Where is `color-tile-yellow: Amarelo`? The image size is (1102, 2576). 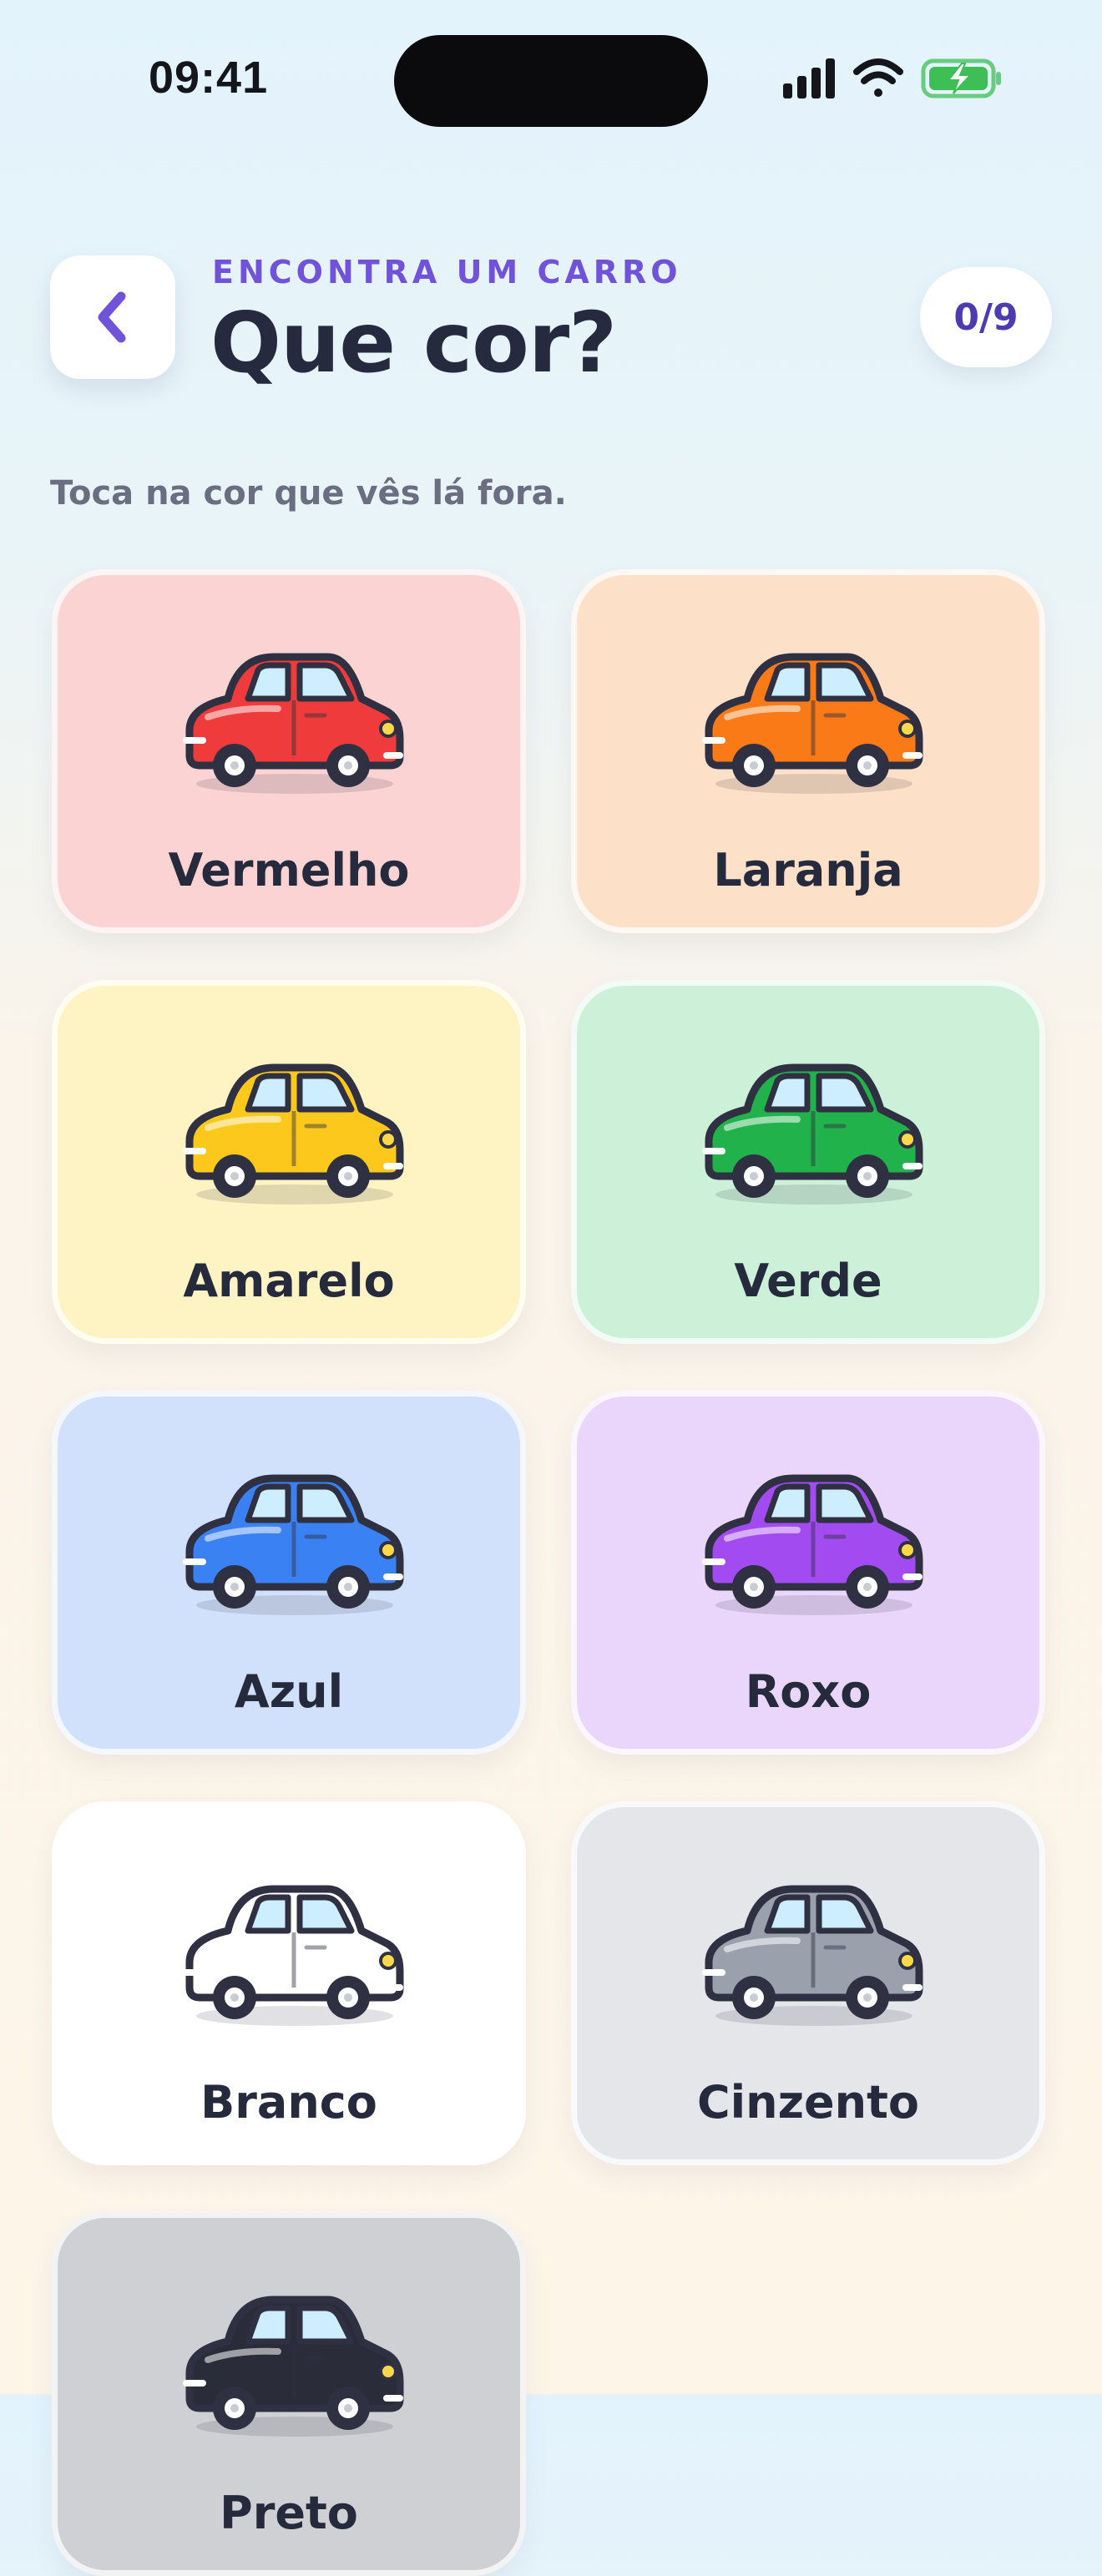
color-tile-yellow: Amarelo is located at coordinates (289, 1162).